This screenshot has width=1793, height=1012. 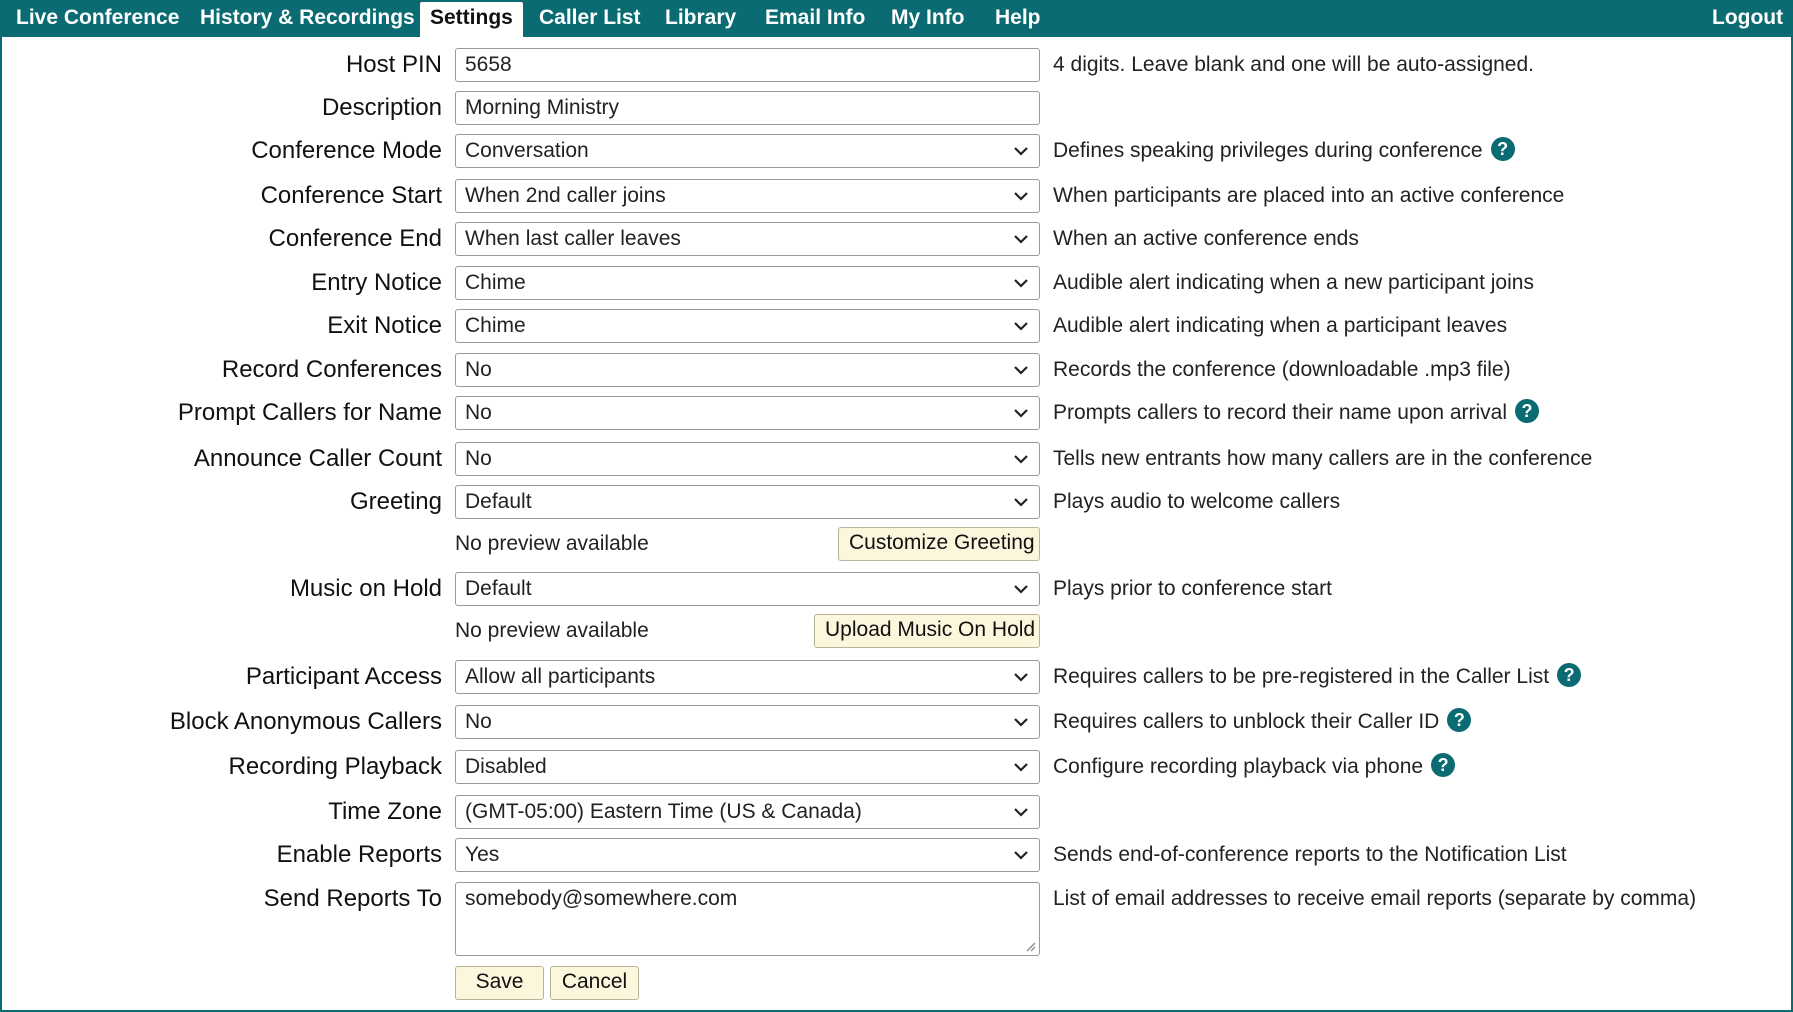 What do you see at coordinates (747, 413) in the screenshot?
I see `prompt-callers-select: No` at bounding box center [747, 413].